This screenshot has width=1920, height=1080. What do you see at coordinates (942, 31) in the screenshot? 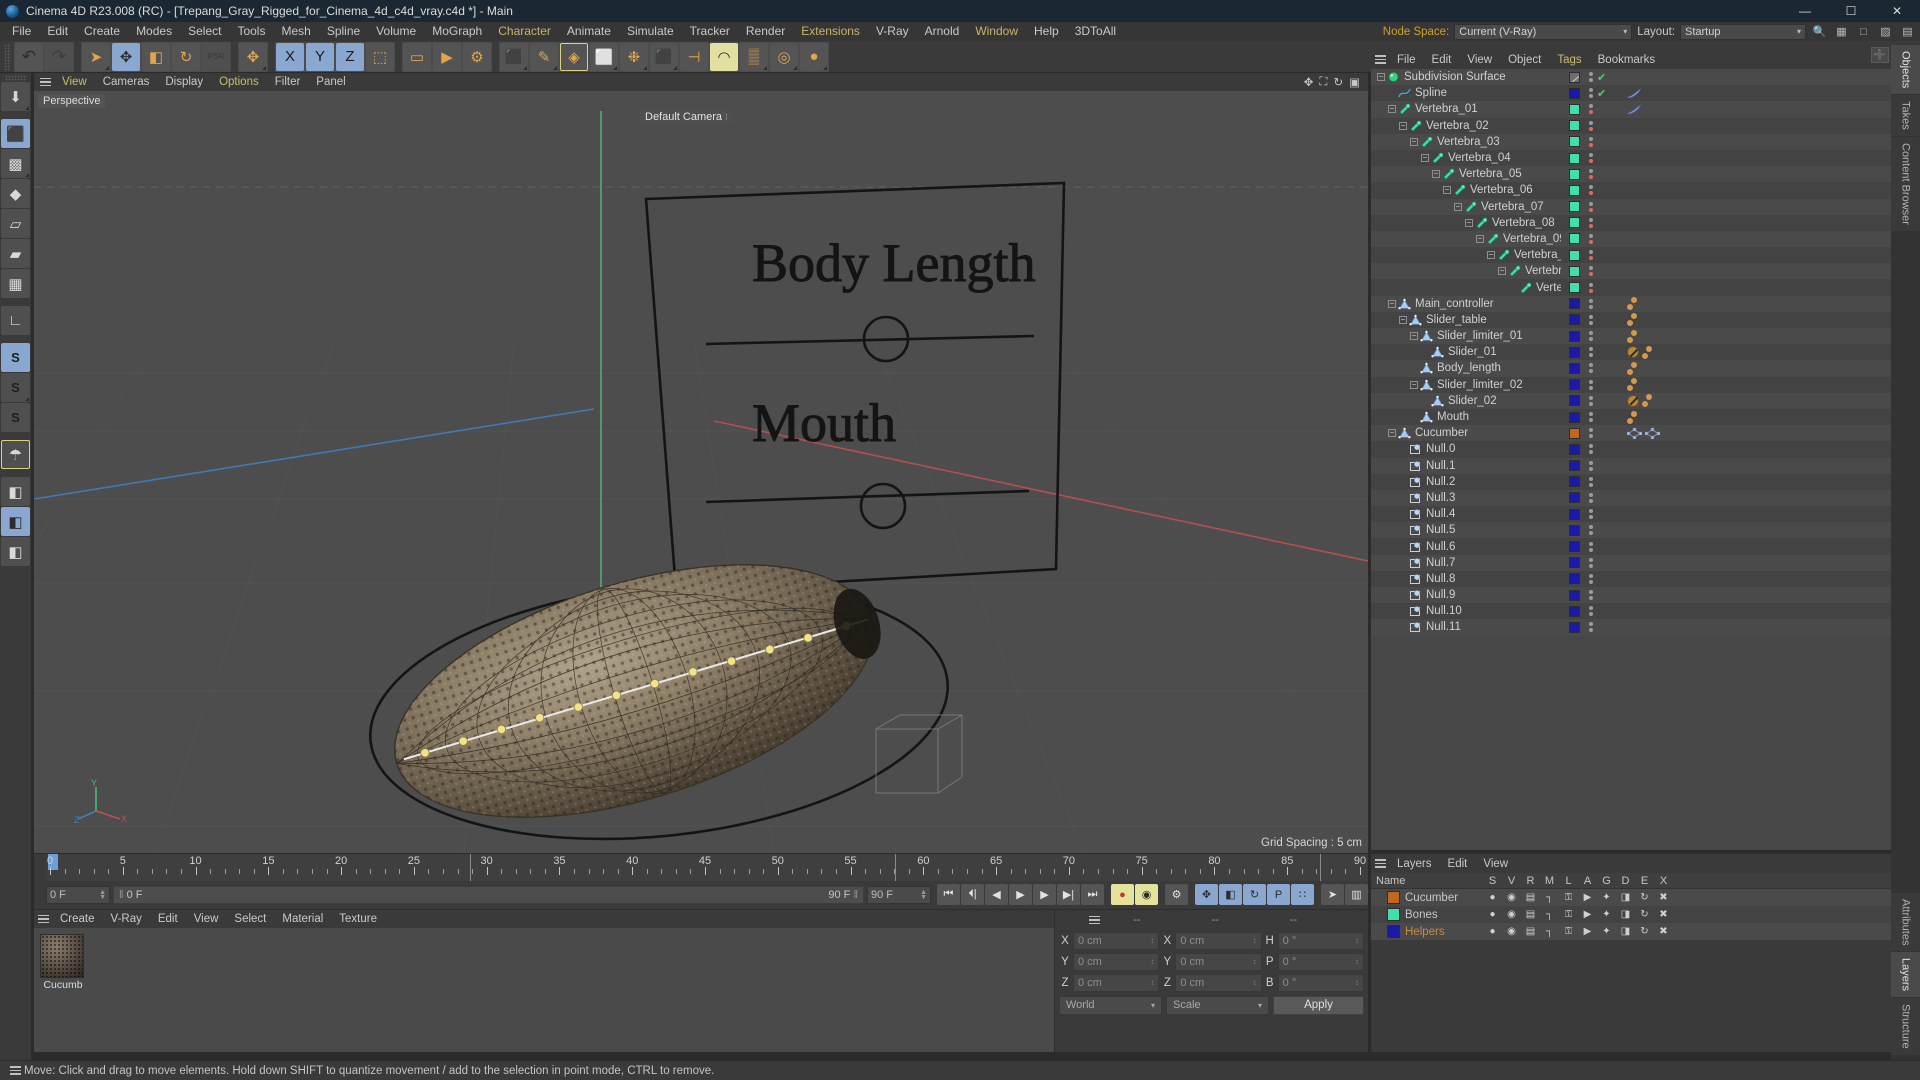
I see `menu-item-arnold: Arnold` at bounding box center [942, 31].